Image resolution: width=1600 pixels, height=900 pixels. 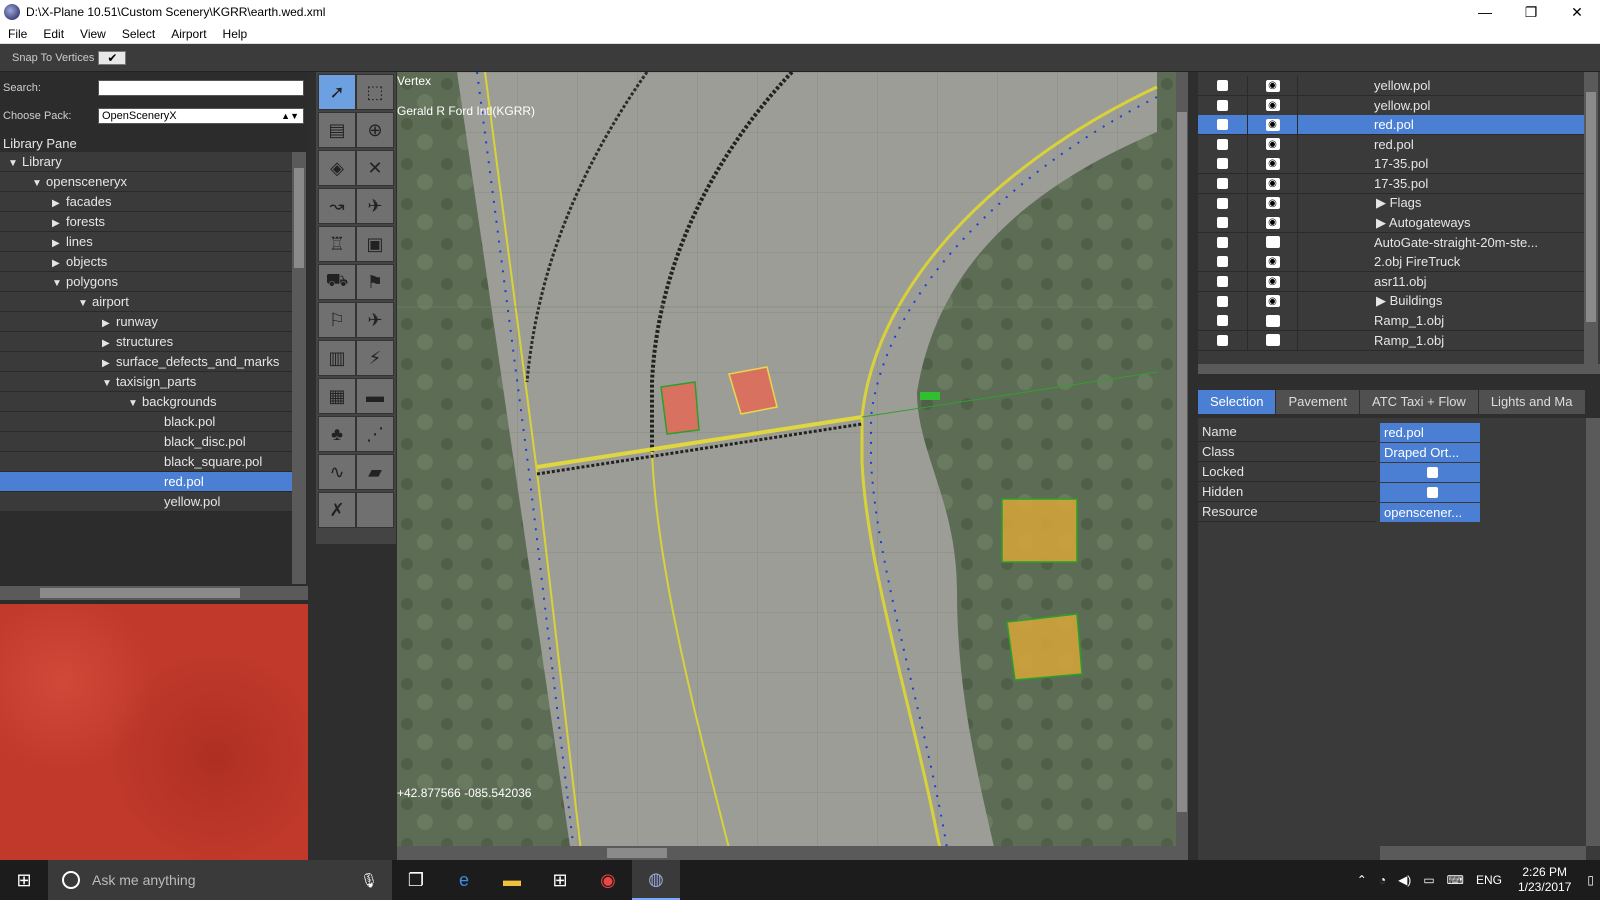 I want to click on chrome-icon: ◉, so click(x=608, y=880).